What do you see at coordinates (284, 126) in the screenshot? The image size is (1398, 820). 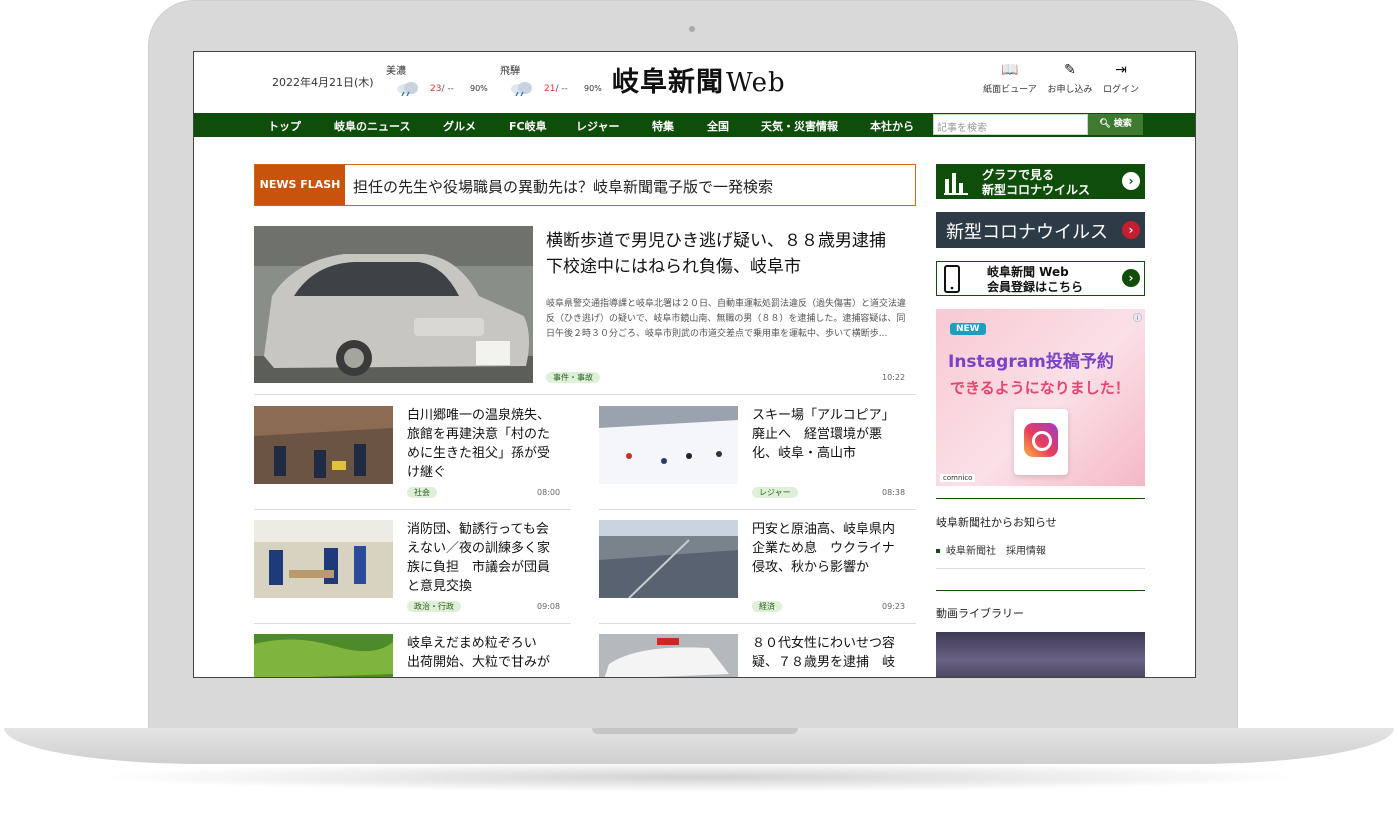 I see `nav-top: トップ` at bounding box center [284, 126].